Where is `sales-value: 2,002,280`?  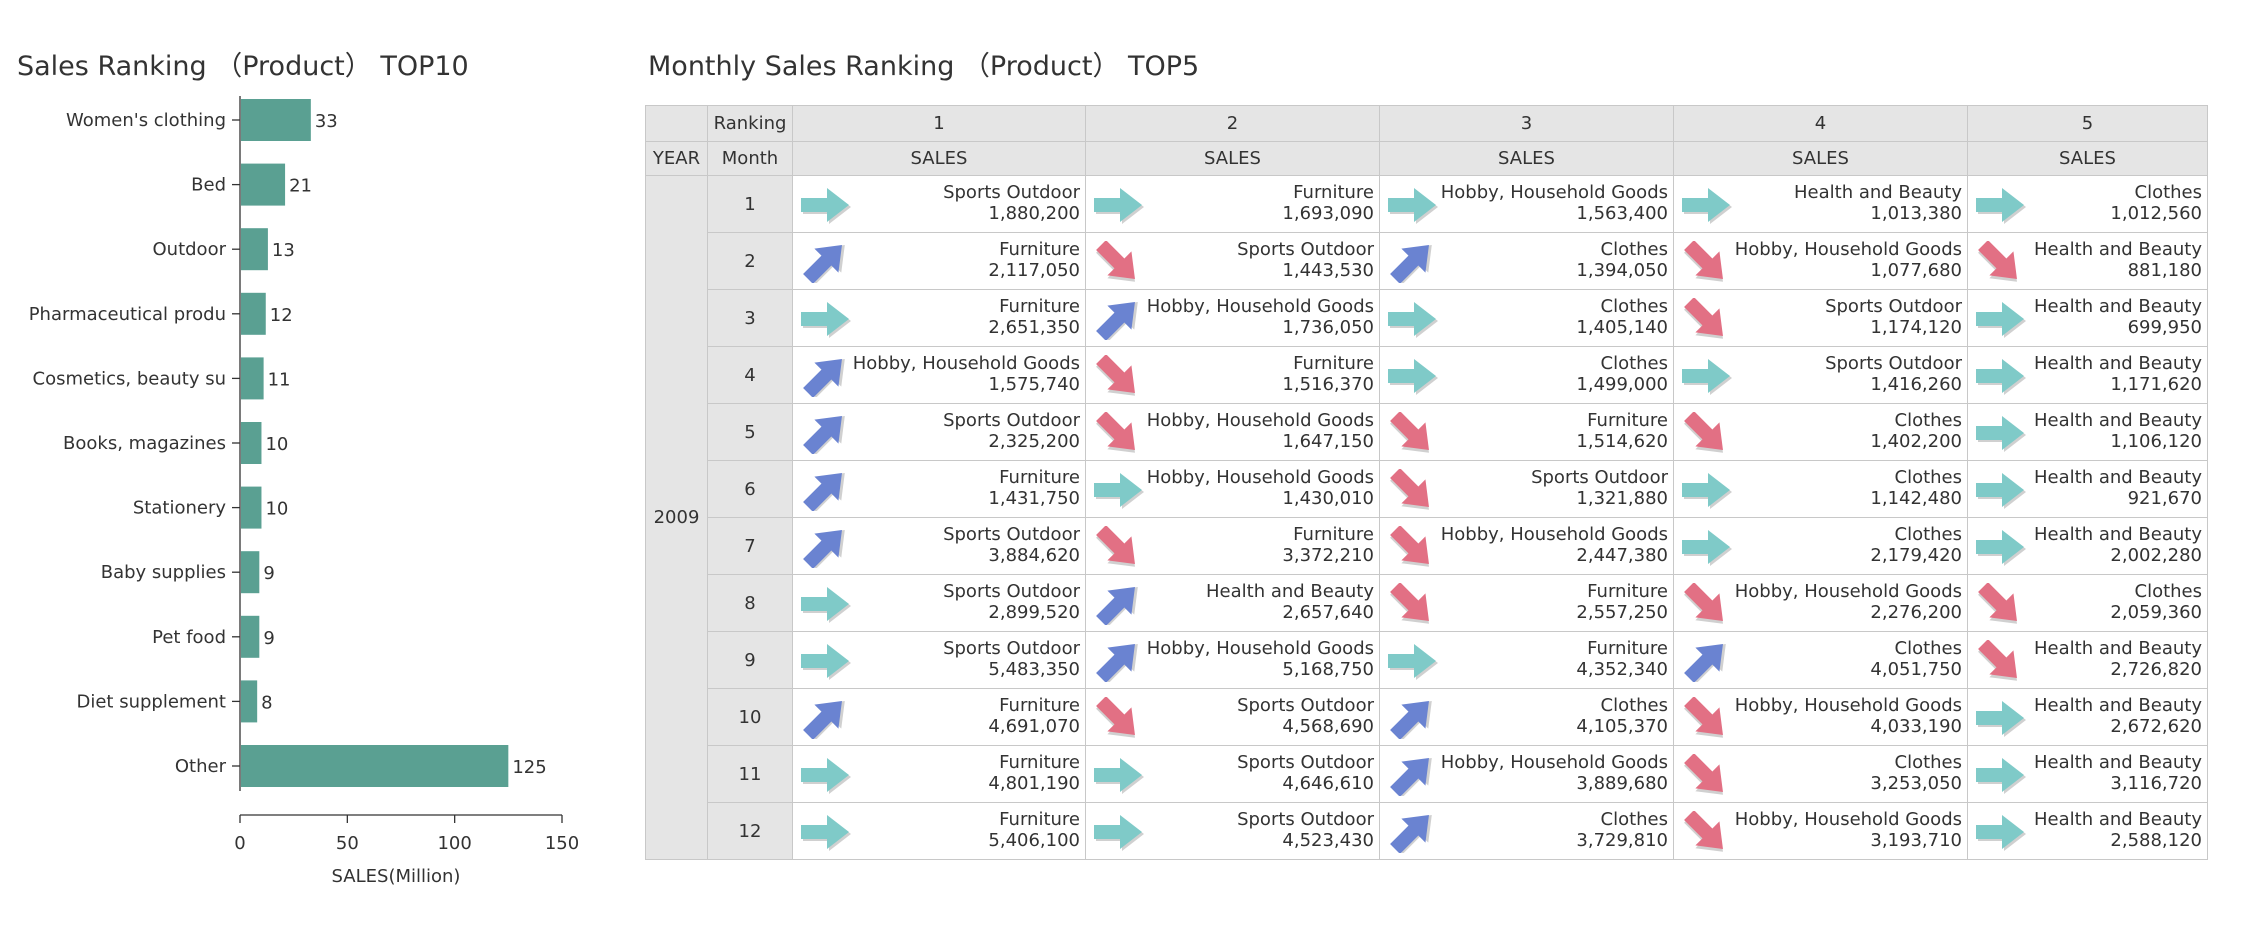
sales-value: 2,002,280 is located at coordinates (2156, 555).